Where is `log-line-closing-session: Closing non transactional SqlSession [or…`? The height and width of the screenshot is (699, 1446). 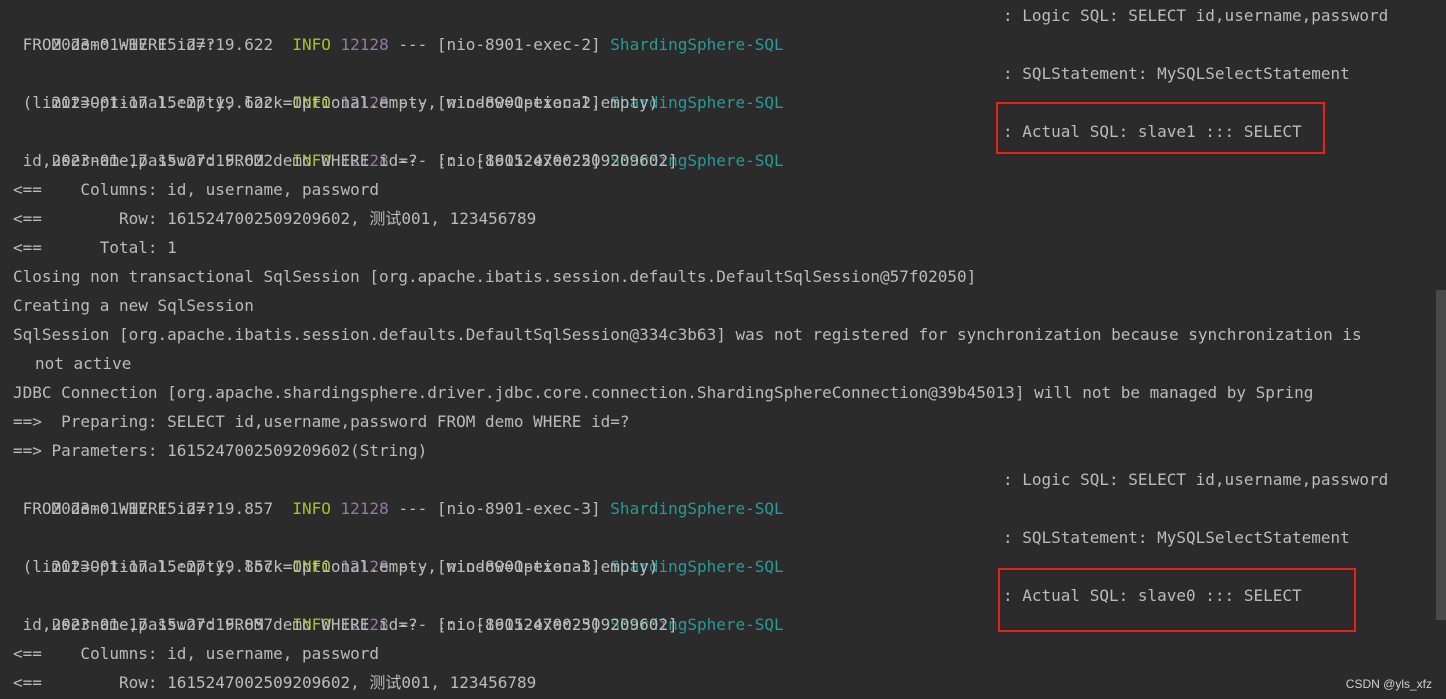 log-line-closing-session: Closing non transactional SqlSession [or… is located at coordinates (495, 276).